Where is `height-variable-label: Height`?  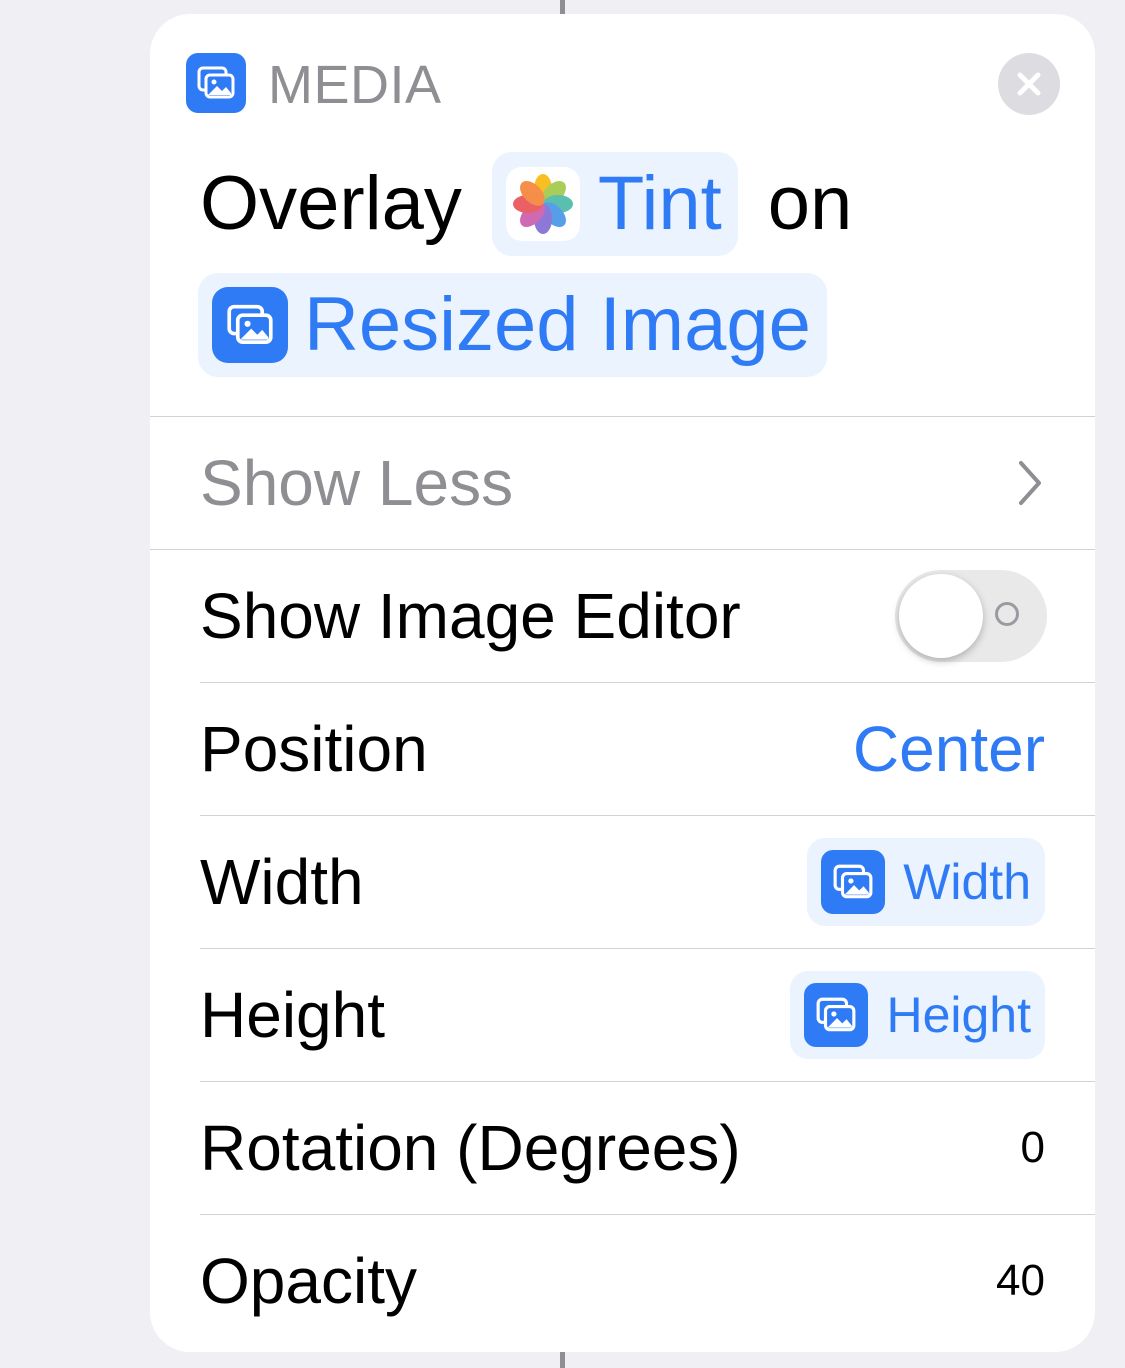 height-variable-label: Height is located at coordinates (958, 1015).